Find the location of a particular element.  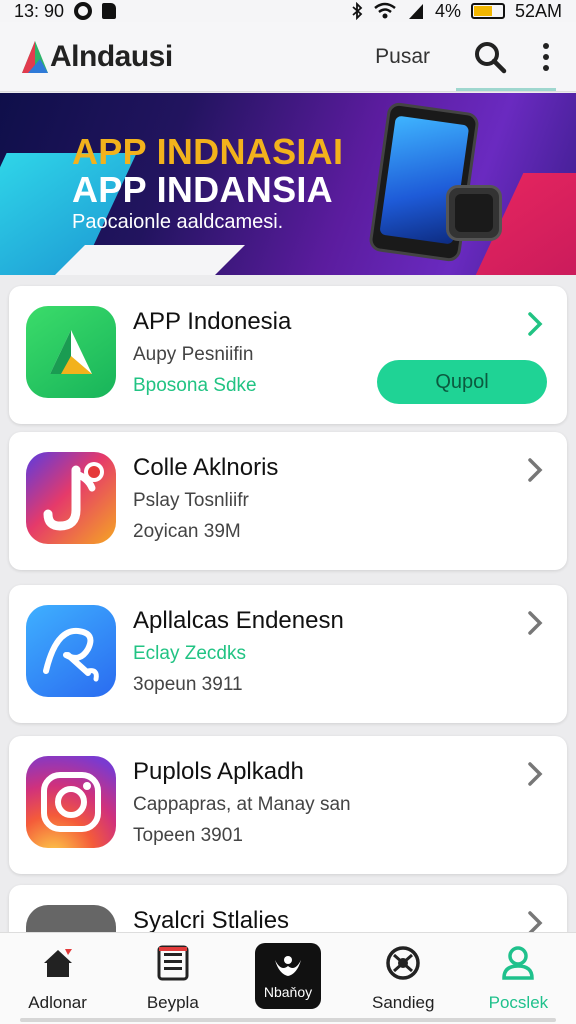

app-meta: Bposona Sdke is located at coordinates (195, 385).